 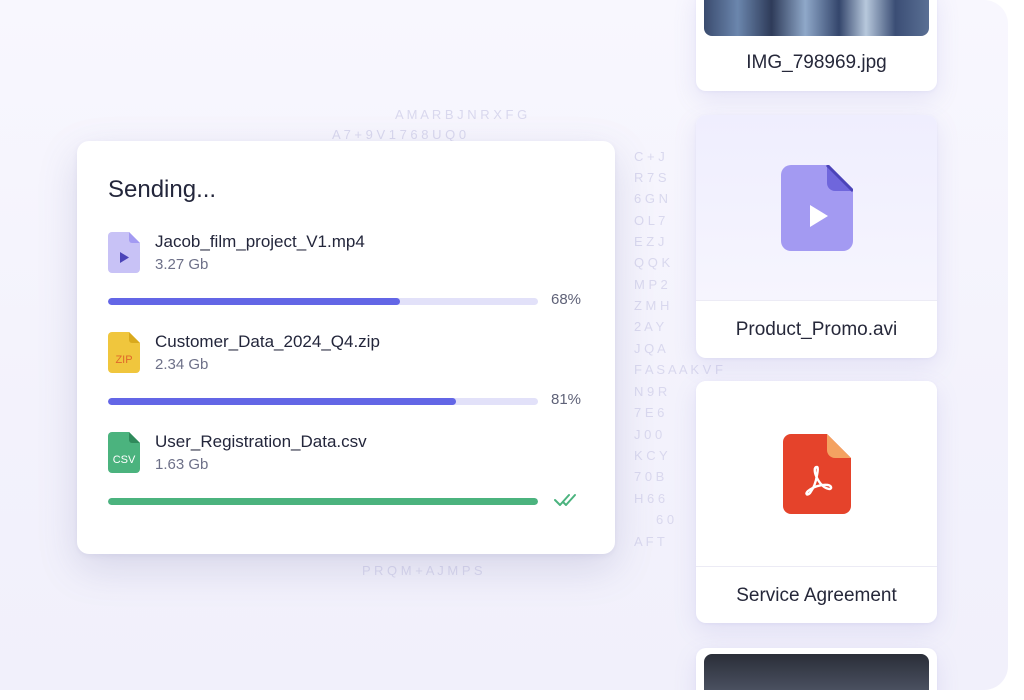 What do you see at coordinates (348, 477) in the screenshot?
I see `transfer-item: CSV User_Registration_Data.csv 1.63 Gb` at bounding box center [348, 477].